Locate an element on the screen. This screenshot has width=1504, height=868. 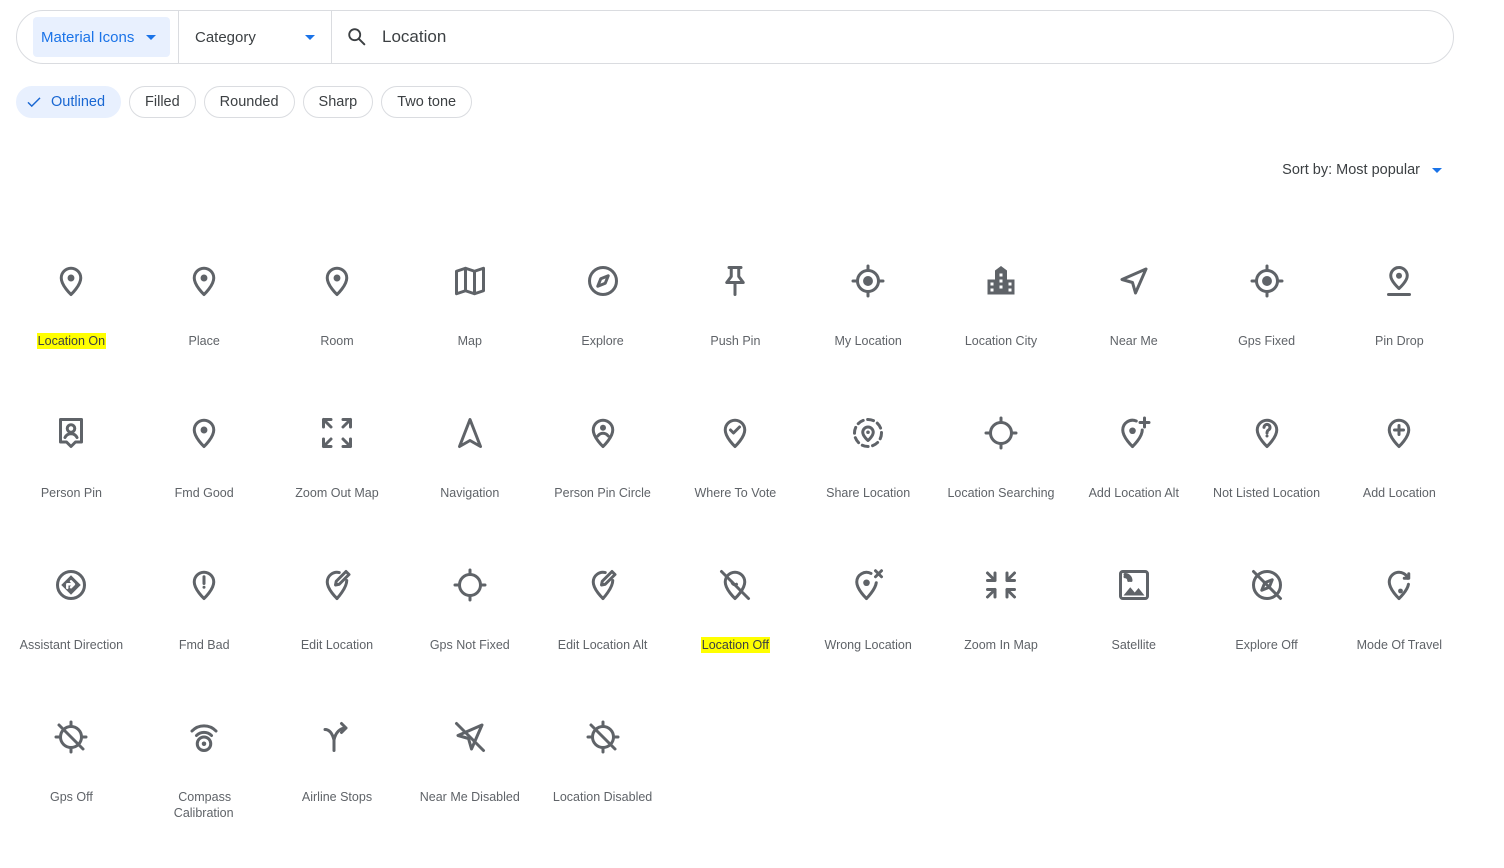
icon-tile-label: Location Searching is located at coordinates (1001, 493).